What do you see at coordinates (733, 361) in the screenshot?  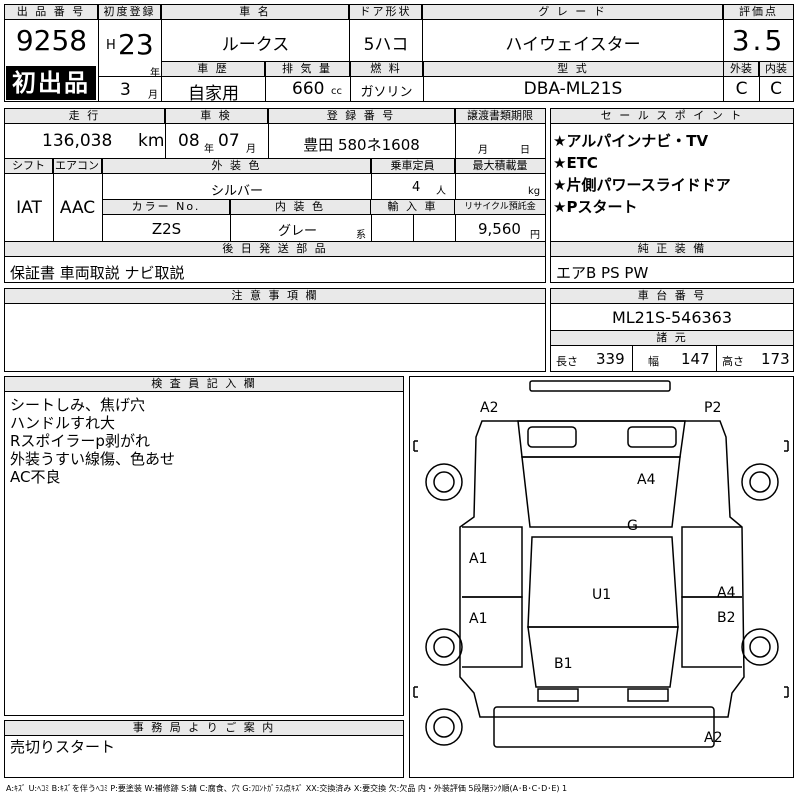 I see `height-label: 高さ` at bounding box center [733, 361].